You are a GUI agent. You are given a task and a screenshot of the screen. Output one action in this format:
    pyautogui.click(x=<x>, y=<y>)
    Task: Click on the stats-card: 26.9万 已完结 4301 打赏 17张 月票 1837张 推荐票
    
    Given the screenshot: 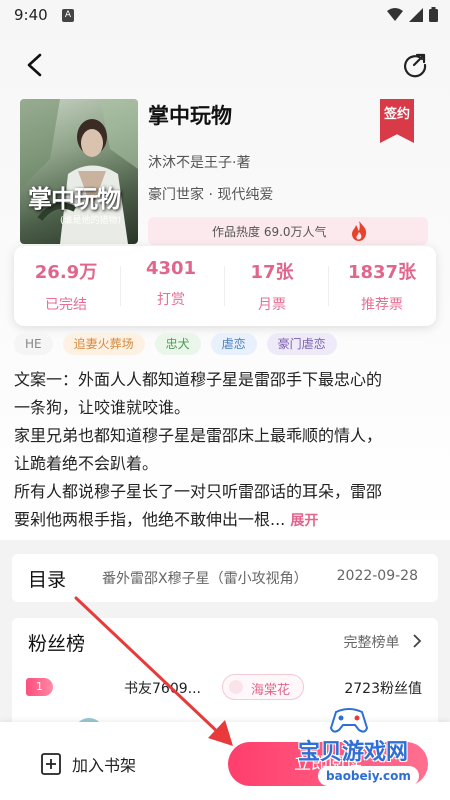 What is the action you would take?
    pyautogui.click(x=225, y=286)
    